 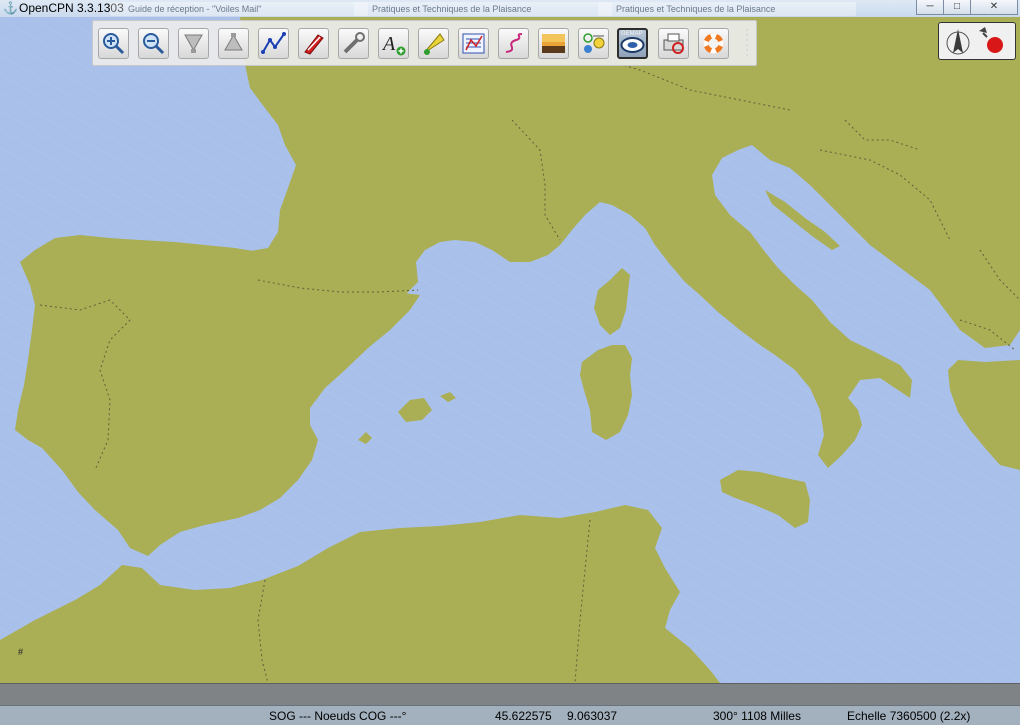 I want to click on route-manager-button, so click(x=473, y=43).